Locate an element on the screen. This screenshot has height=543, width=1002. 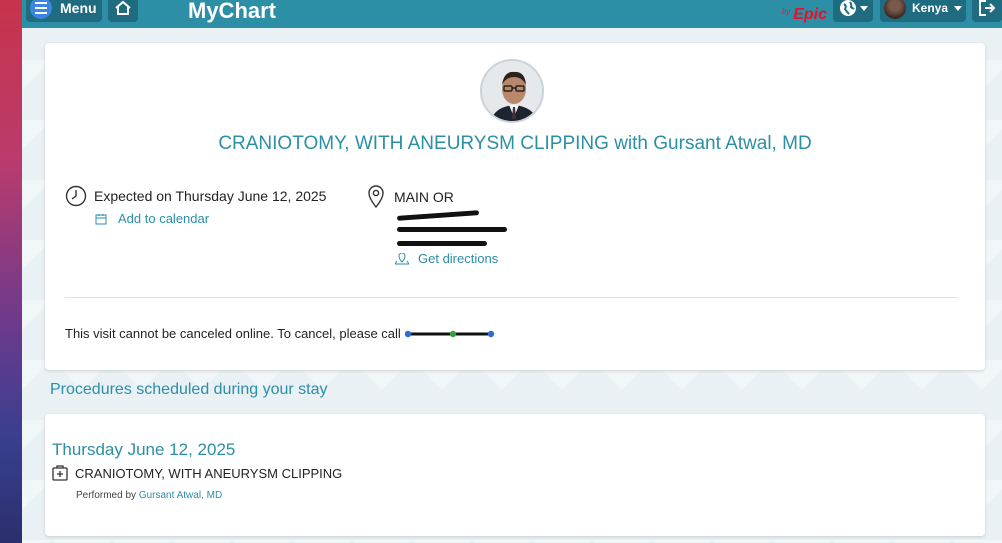
provider-photo is located at coordinates (512, 91).